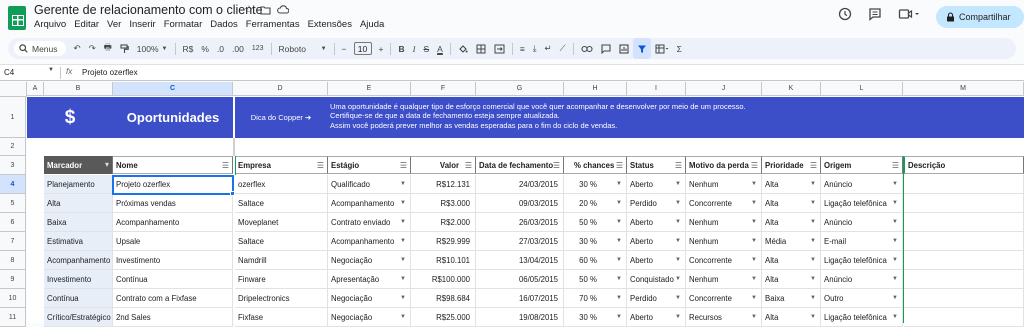  Describe the element at coordinates (401, 48) in the screenshot. I see `bold-icon: B` at that location.